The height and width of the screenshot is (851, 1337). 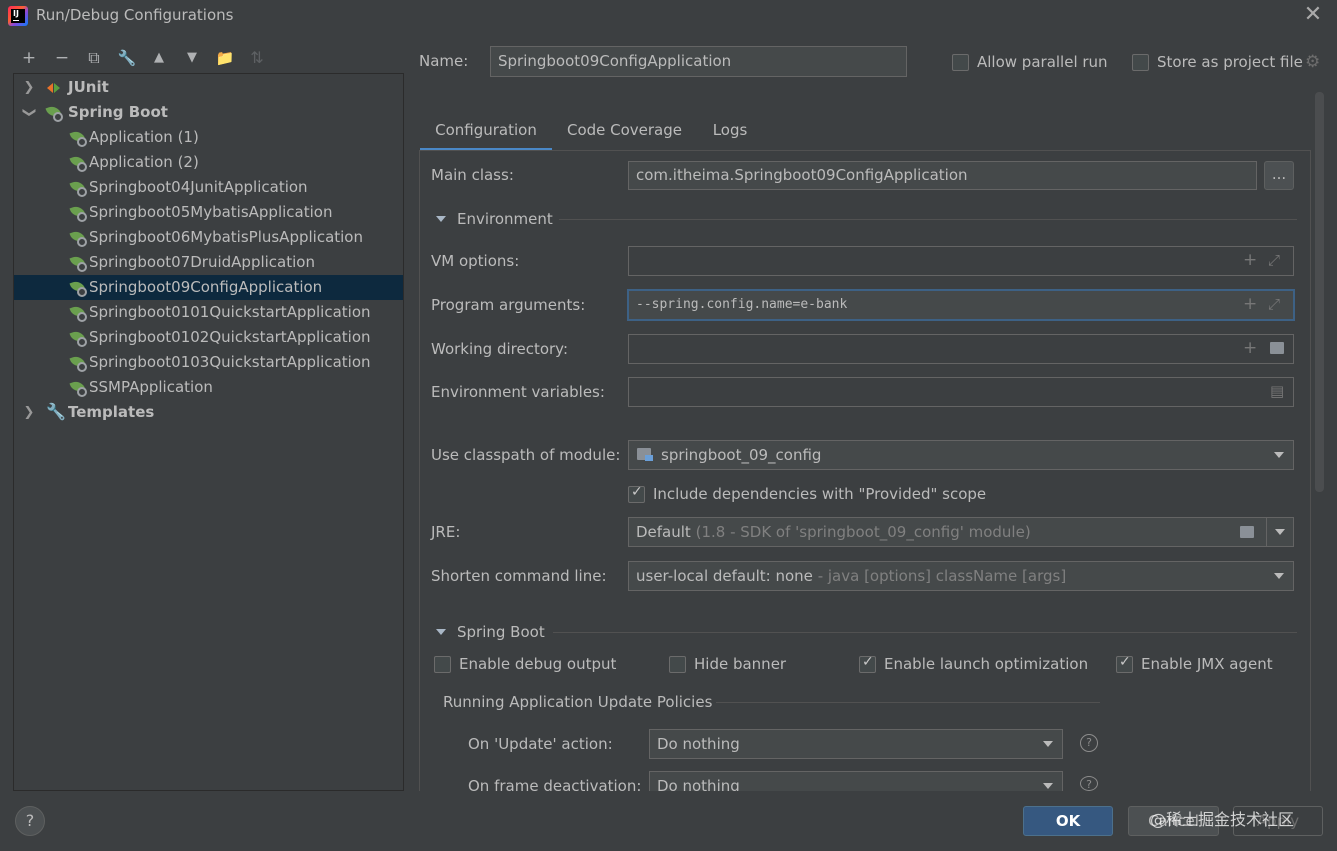 I want to click on tree-label: SSMPApplication, so click(x=151, y=387).